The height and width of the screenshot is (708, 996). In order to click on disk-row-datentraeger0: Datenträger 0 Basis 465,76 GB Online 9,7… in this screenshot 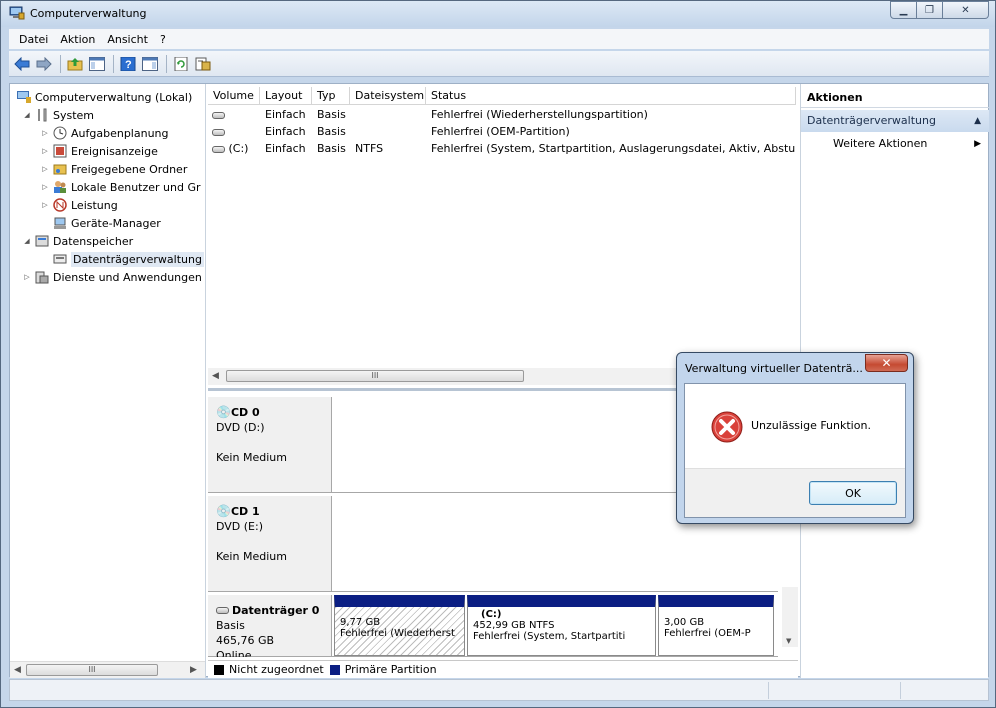, I will do `click(493, 626)`.